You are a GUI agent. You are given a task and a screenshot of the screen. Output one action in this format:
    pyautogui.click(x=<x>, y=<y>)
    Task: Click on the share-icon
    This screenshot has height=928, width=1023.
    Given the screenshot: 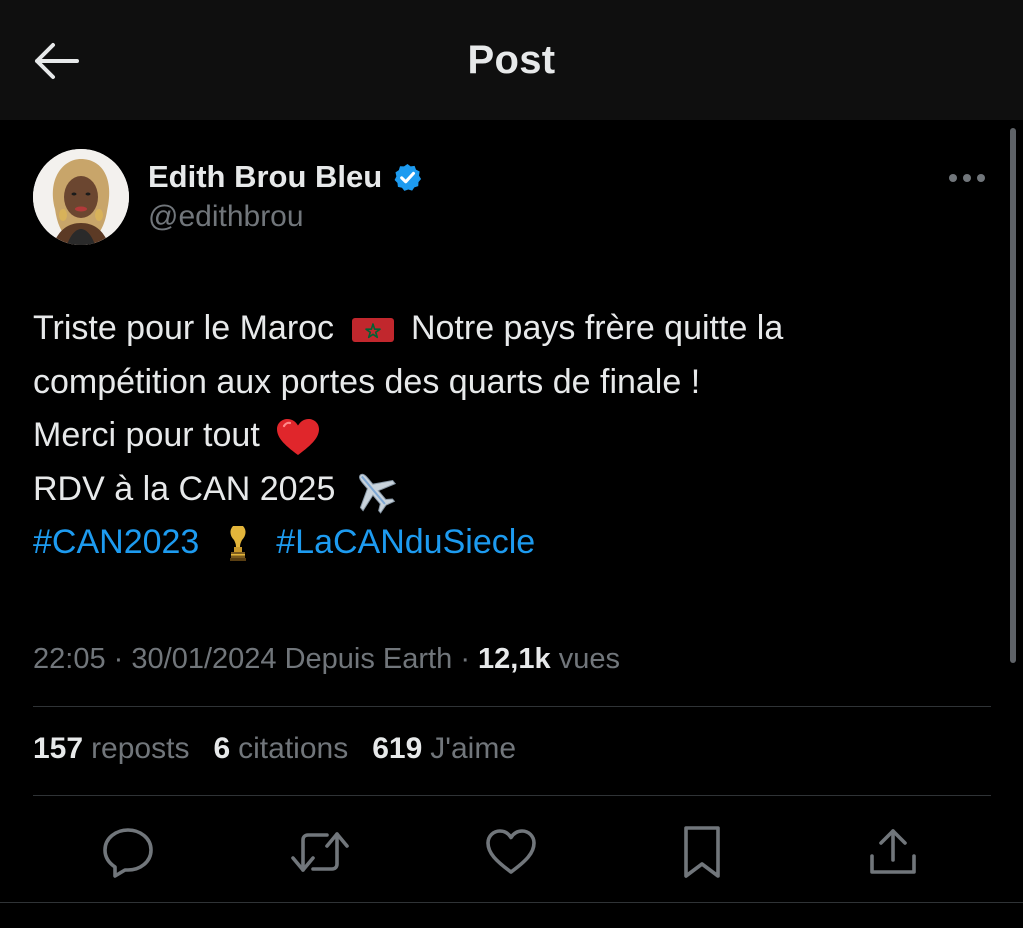 What is the action you would take?
    pyautogui.click(x=893, y=851)
    